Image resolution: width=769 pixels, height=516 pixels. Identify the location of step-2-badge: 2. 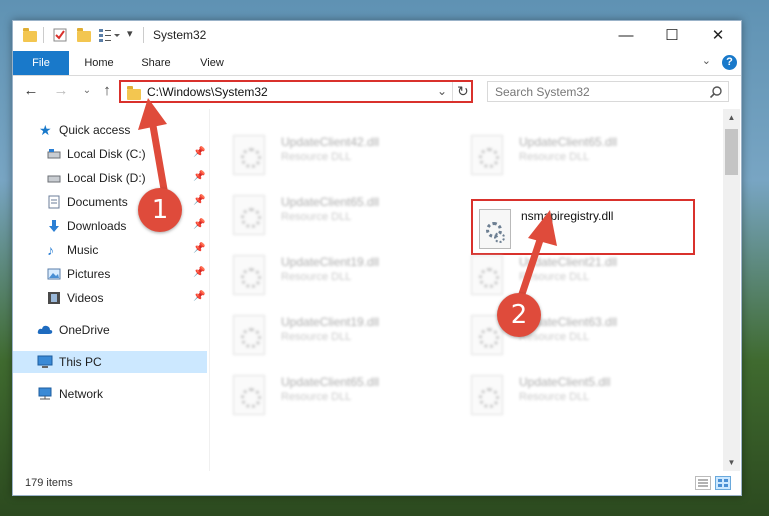
(519, 315).